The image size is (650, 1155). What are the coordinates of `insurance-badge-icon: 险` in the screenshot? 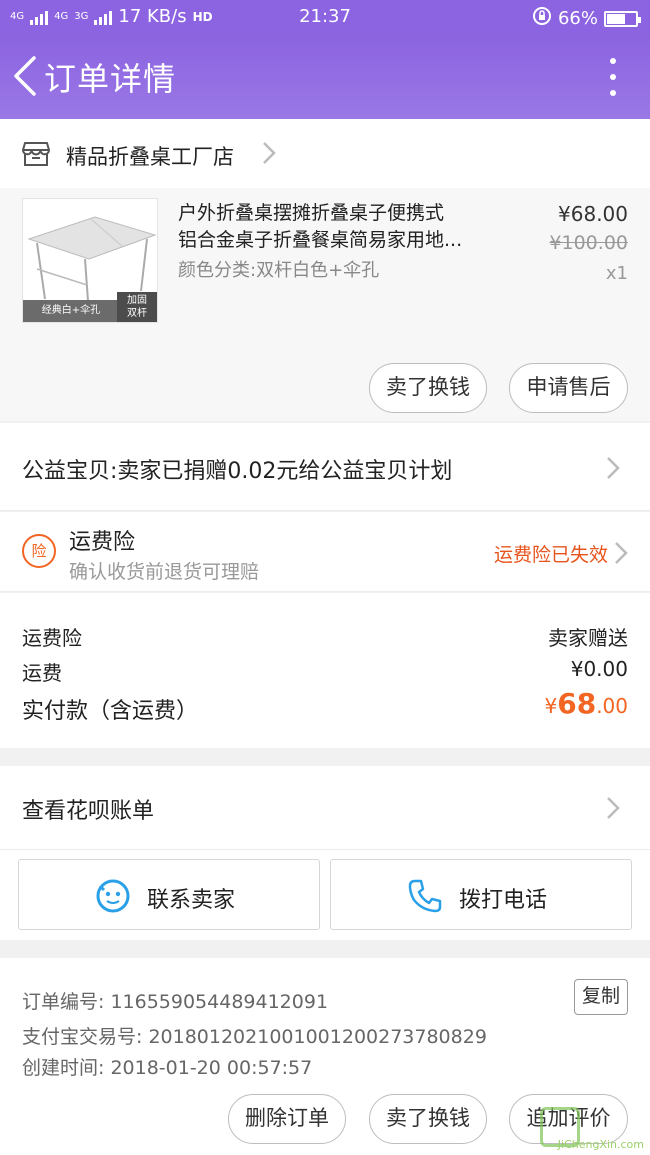 It's located at (39, 551).